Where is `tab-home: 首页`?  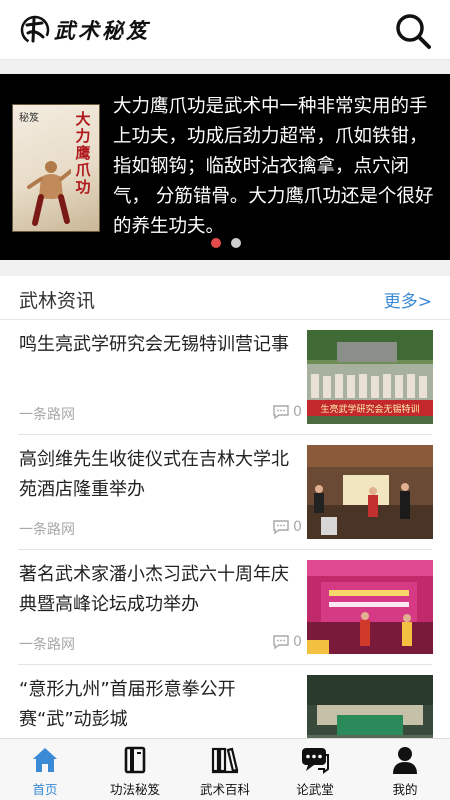 tab-home: 首页 is located at coordinates (45, 769).